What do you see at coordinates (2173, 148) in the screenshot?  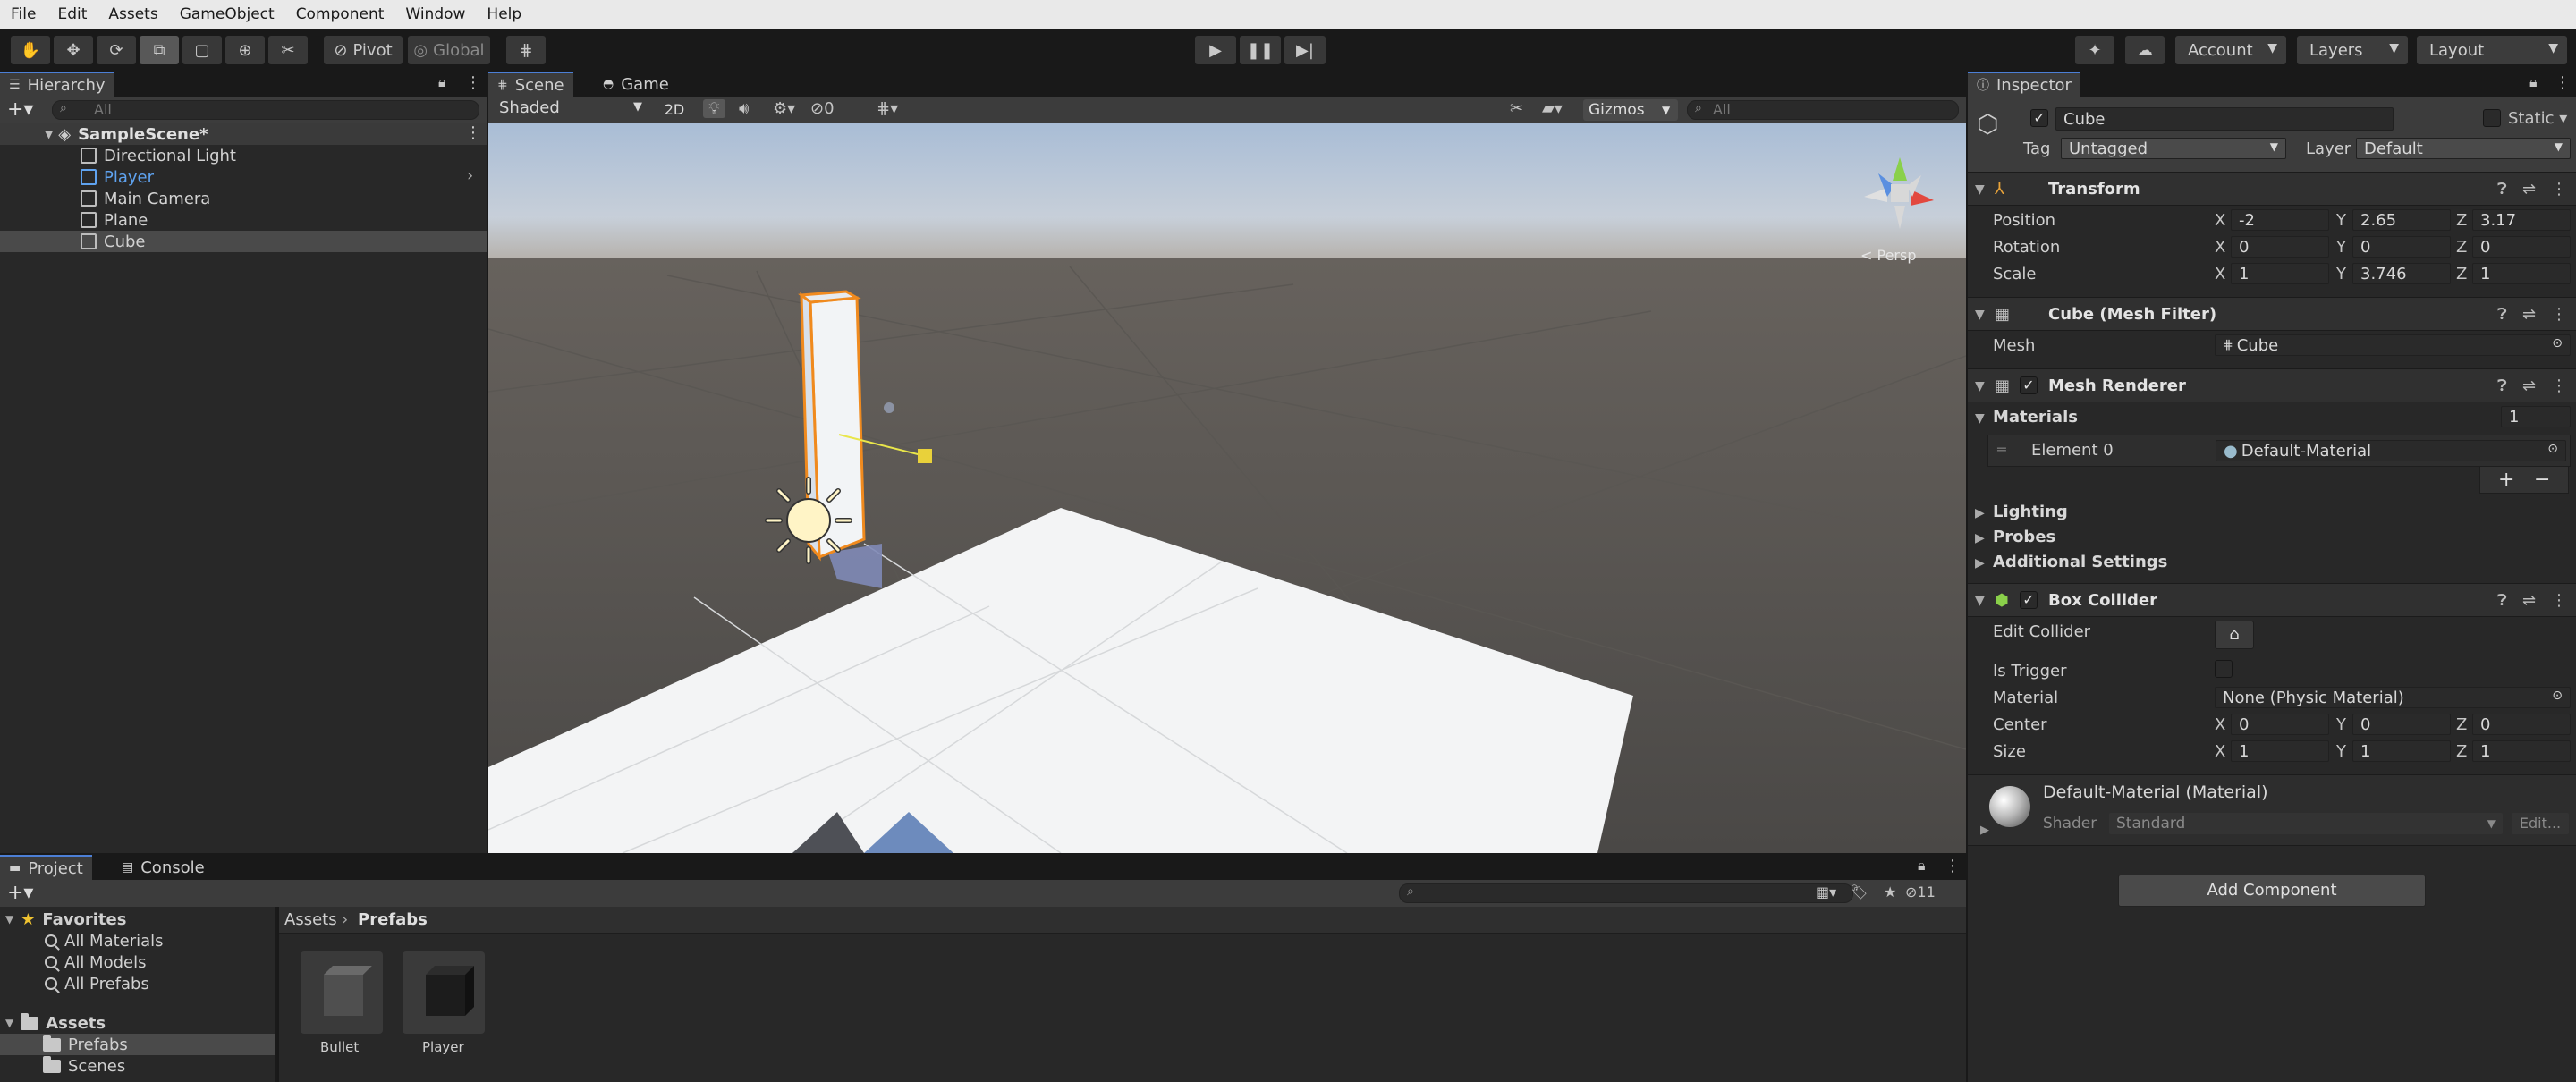 I see `tag-dropdown: Untagged ▼` at bounding box center [2173, 148].